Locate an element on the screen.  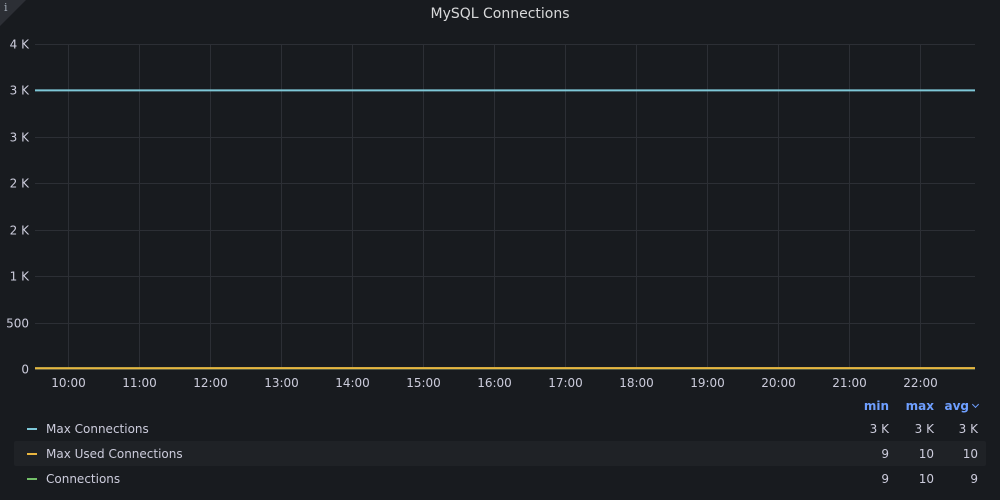
y-tick-label: 0 is located at coordinates (25, 370).